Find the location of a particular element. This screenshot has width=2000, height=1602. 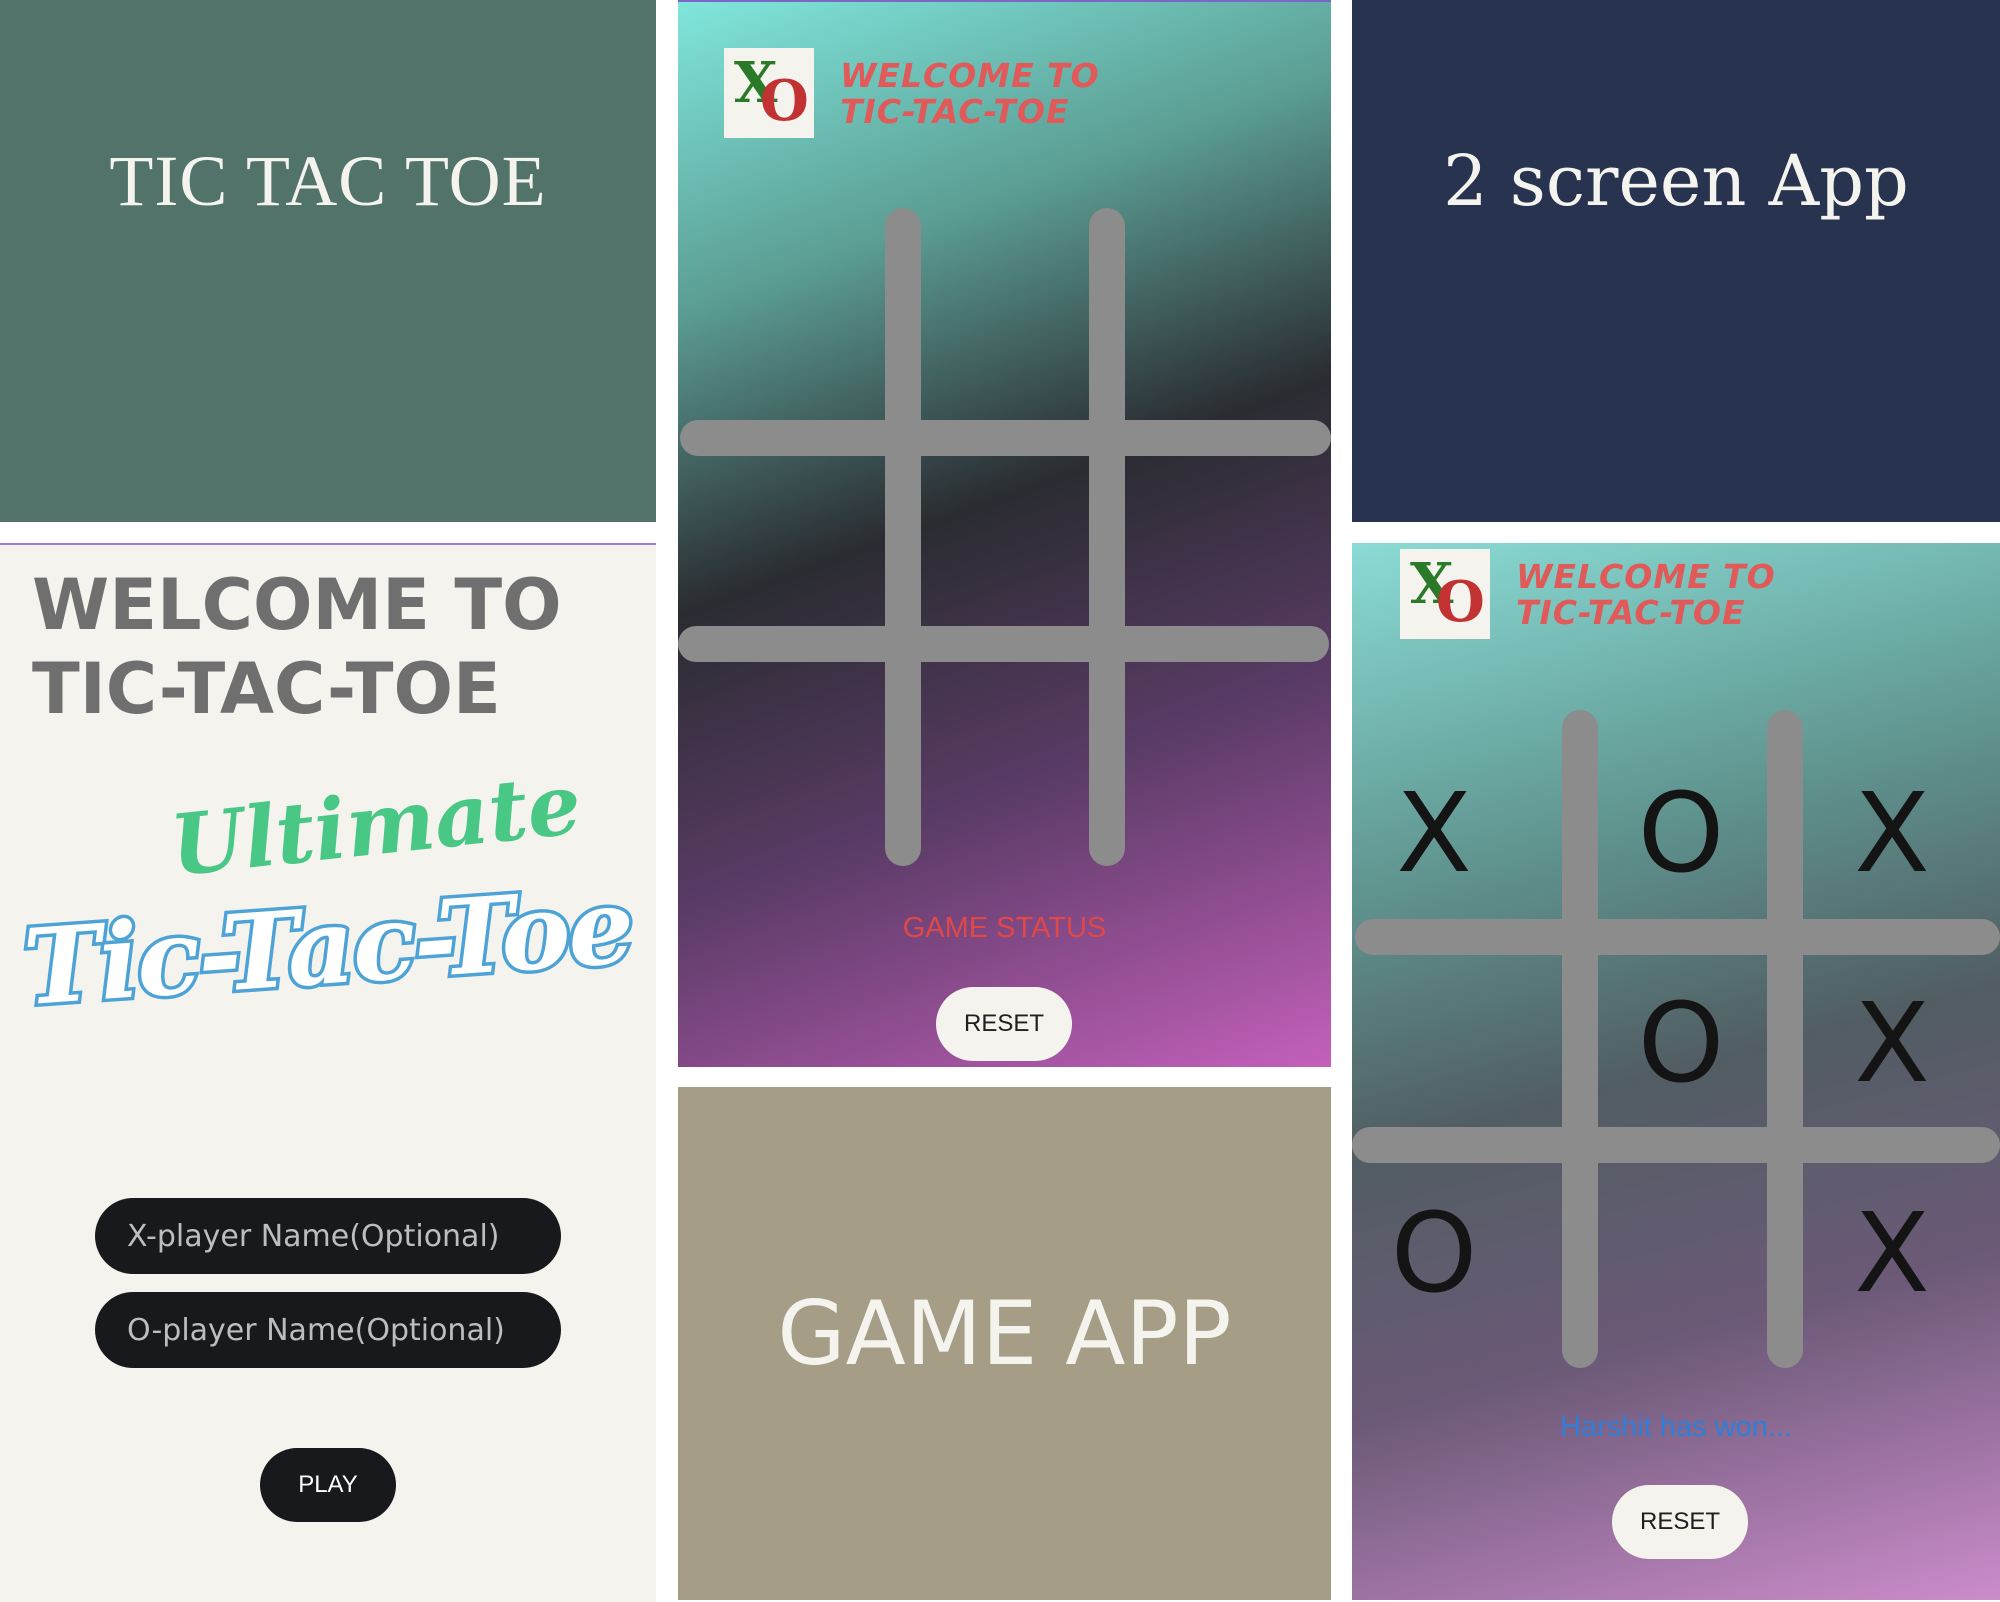

o-player-name-input is located at coordinates (328, 1330).